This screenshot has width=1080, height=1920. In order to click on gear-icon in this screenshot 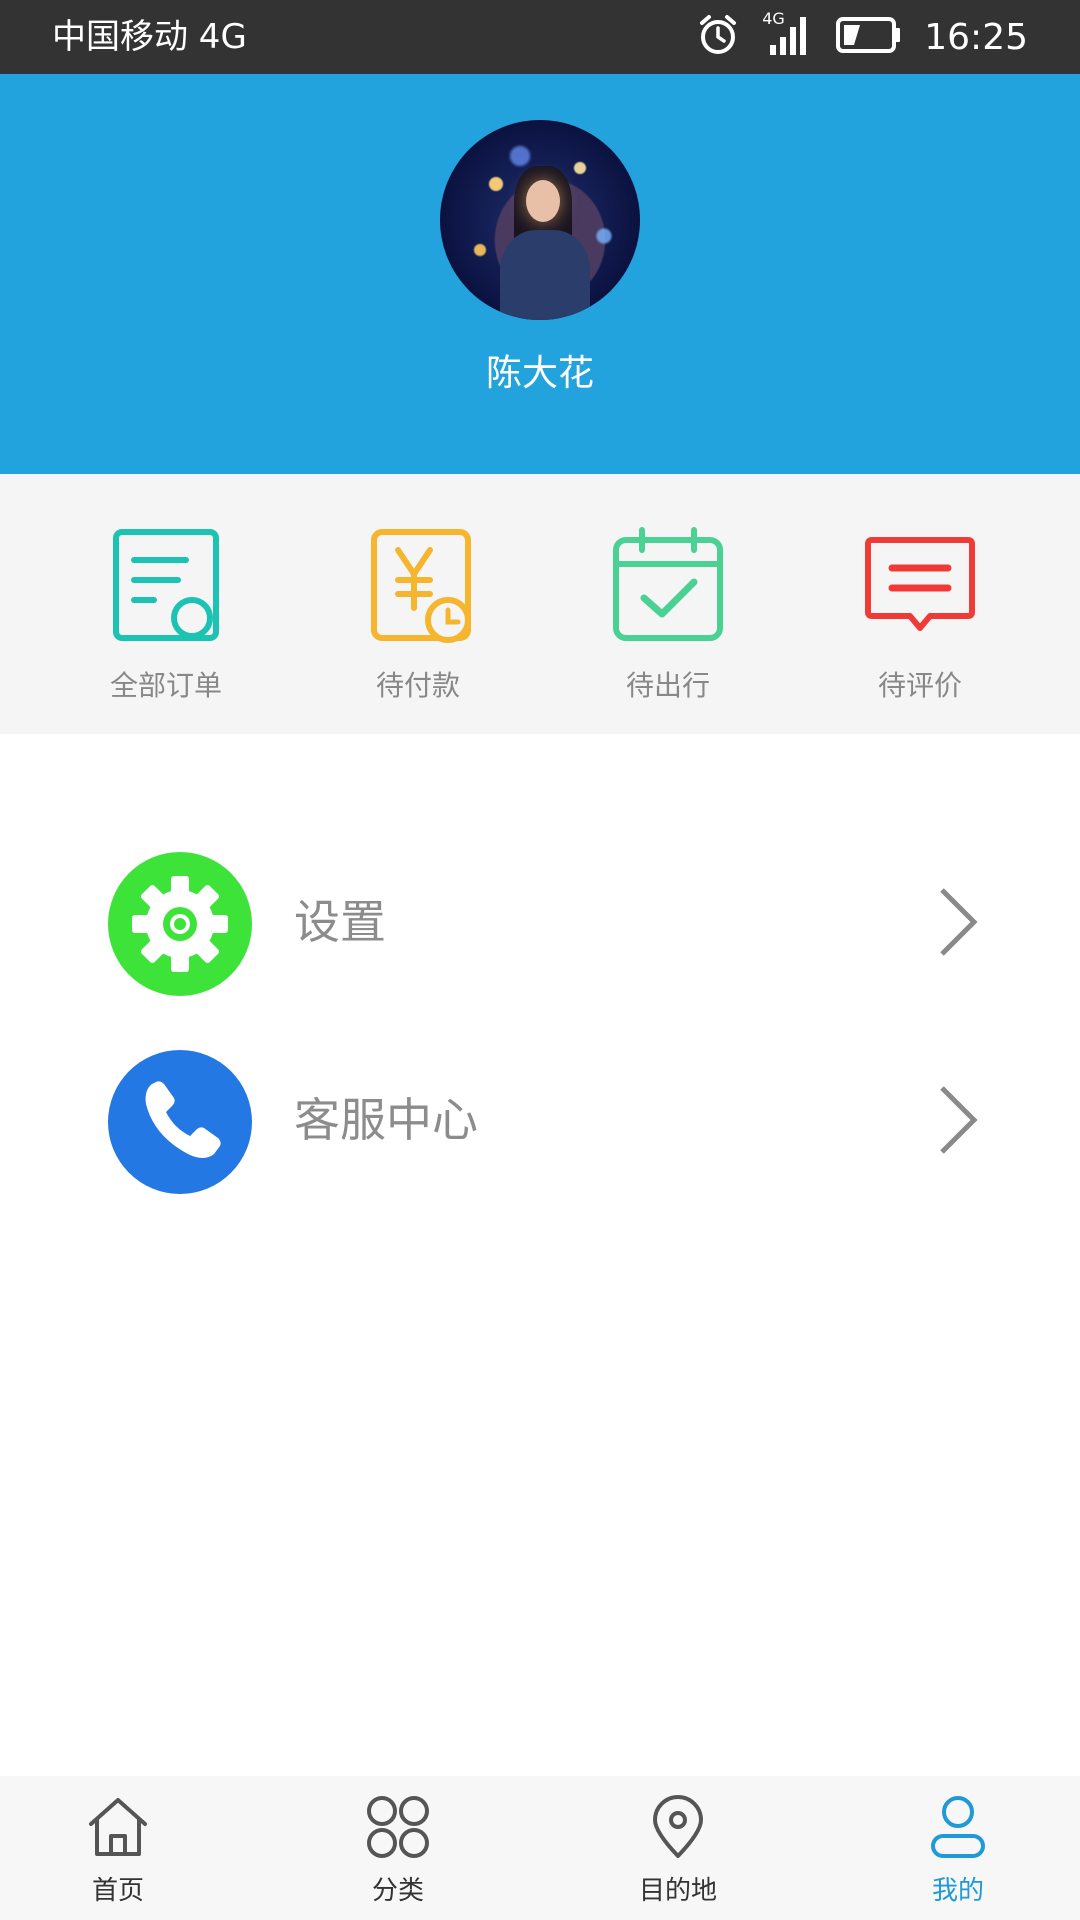, I will do `click(180, 924)`.